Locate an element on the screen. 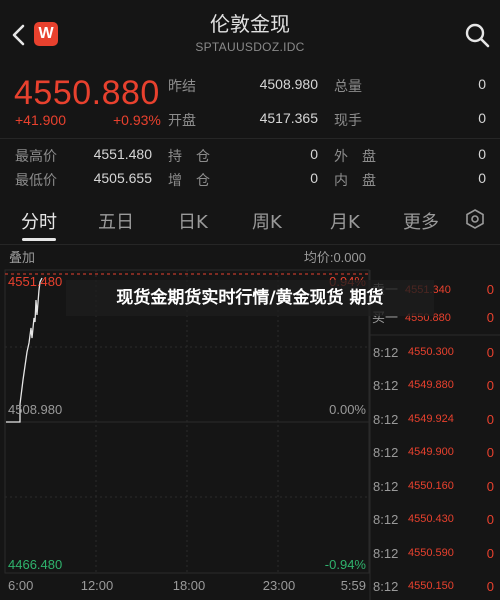 Image resolution: width=500 pixels, height=600 pixels. x-tick-0: 6:00 is located at coordinates (20, 585).